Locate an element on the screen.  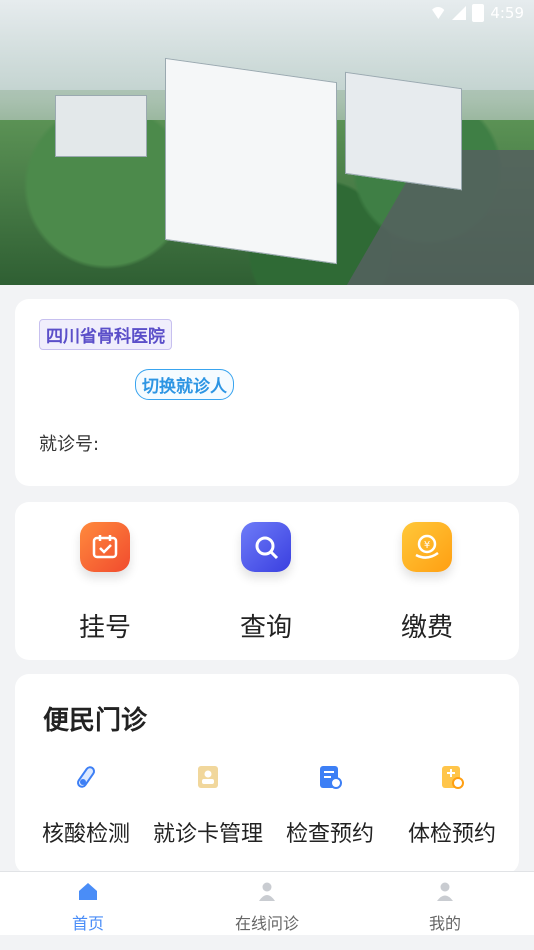
test-tube-icon is located at coordinates (86, 777).